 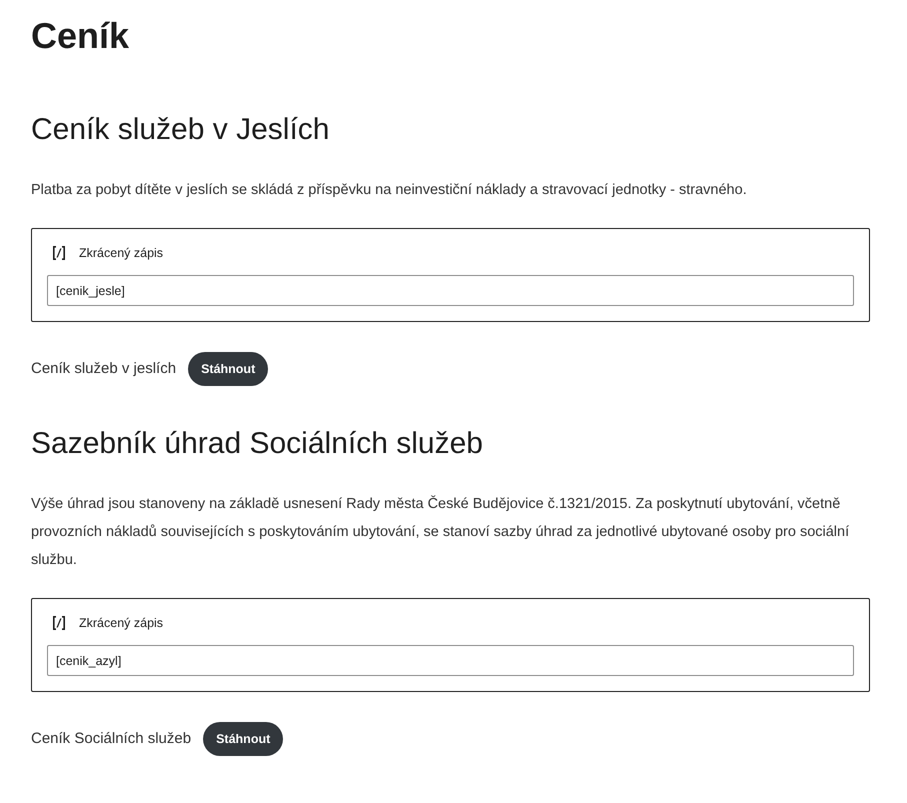 I want to click on section-heading: Sazebník úhrad Sociálních služeb, so click(x=257, y=444).